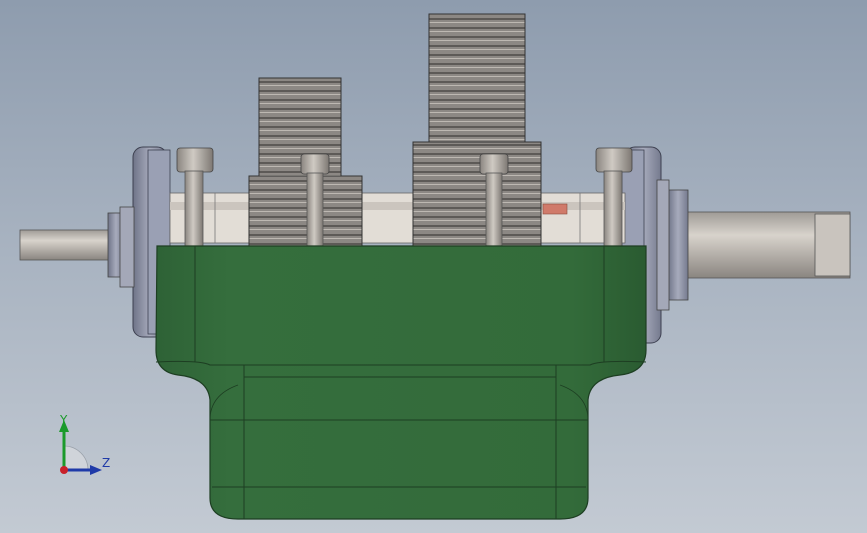 The width and height of the screenshot is (867, 533). Describe the element at coordinates (64, 470) in the screenshot. I see `origin-icon` at that location.